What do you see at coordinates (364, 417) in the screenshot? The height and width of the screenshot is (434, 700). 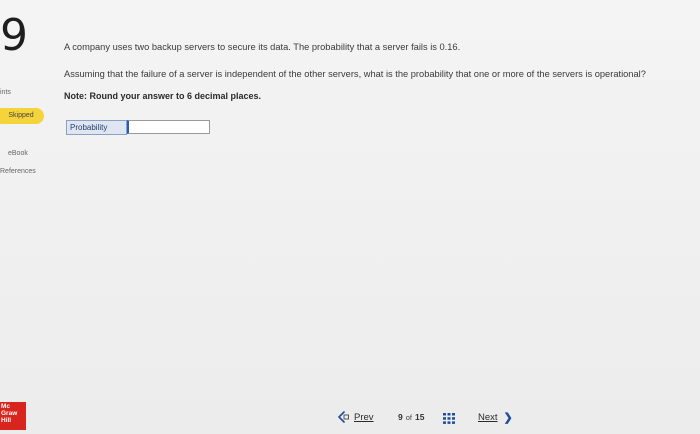 I see `prev-label: Prev` at bounding box center [364, 417].